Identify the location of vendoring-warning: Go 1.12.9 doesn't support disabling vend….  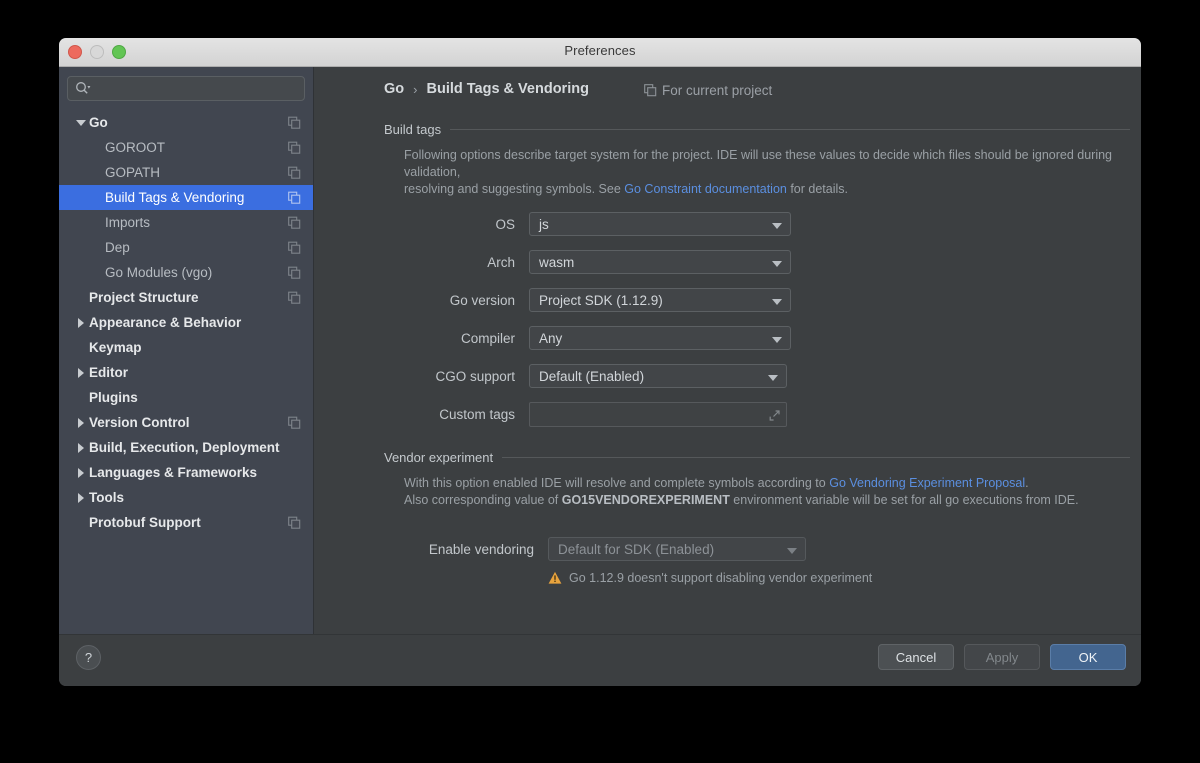
(710, 578).